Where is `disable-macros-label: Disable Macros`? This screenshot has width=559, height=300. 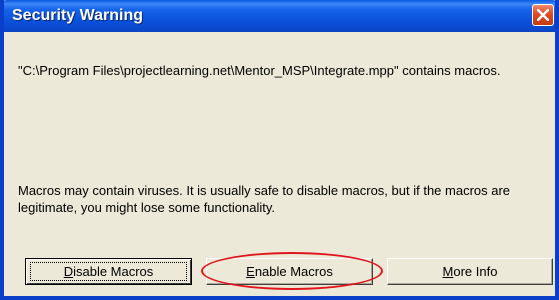
disable-macros-label: Disable Macros is located at coordinates (109, 271).